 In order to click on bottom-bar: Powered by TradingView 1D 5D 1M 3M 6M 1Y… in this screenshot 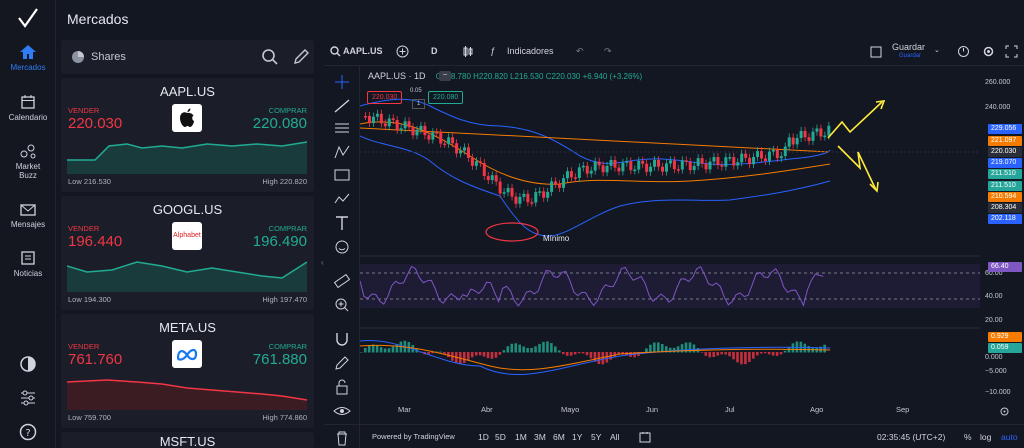, I will do `click(674, 436)`.